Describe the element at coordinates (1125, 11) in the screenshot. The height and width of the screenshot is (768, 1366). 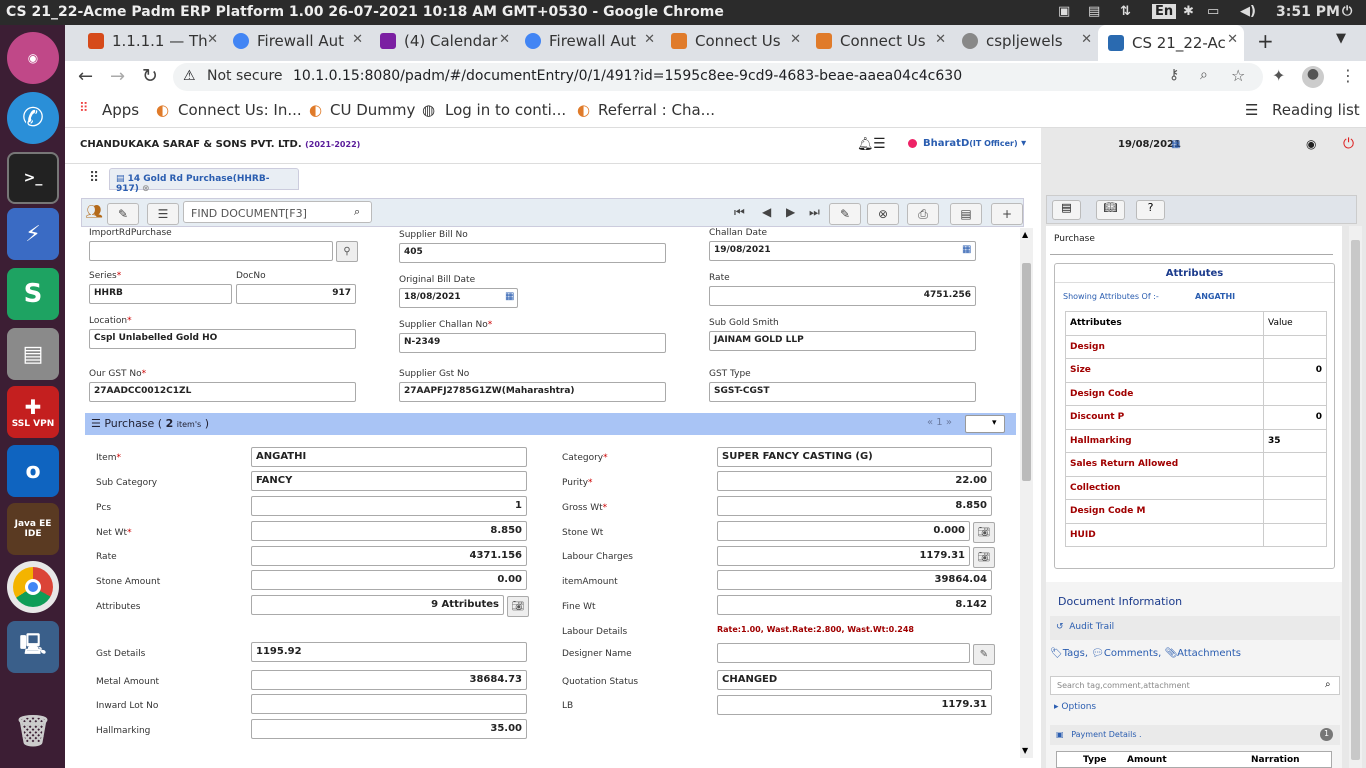
I see `network-transfer-icon: ⇅` at that location.